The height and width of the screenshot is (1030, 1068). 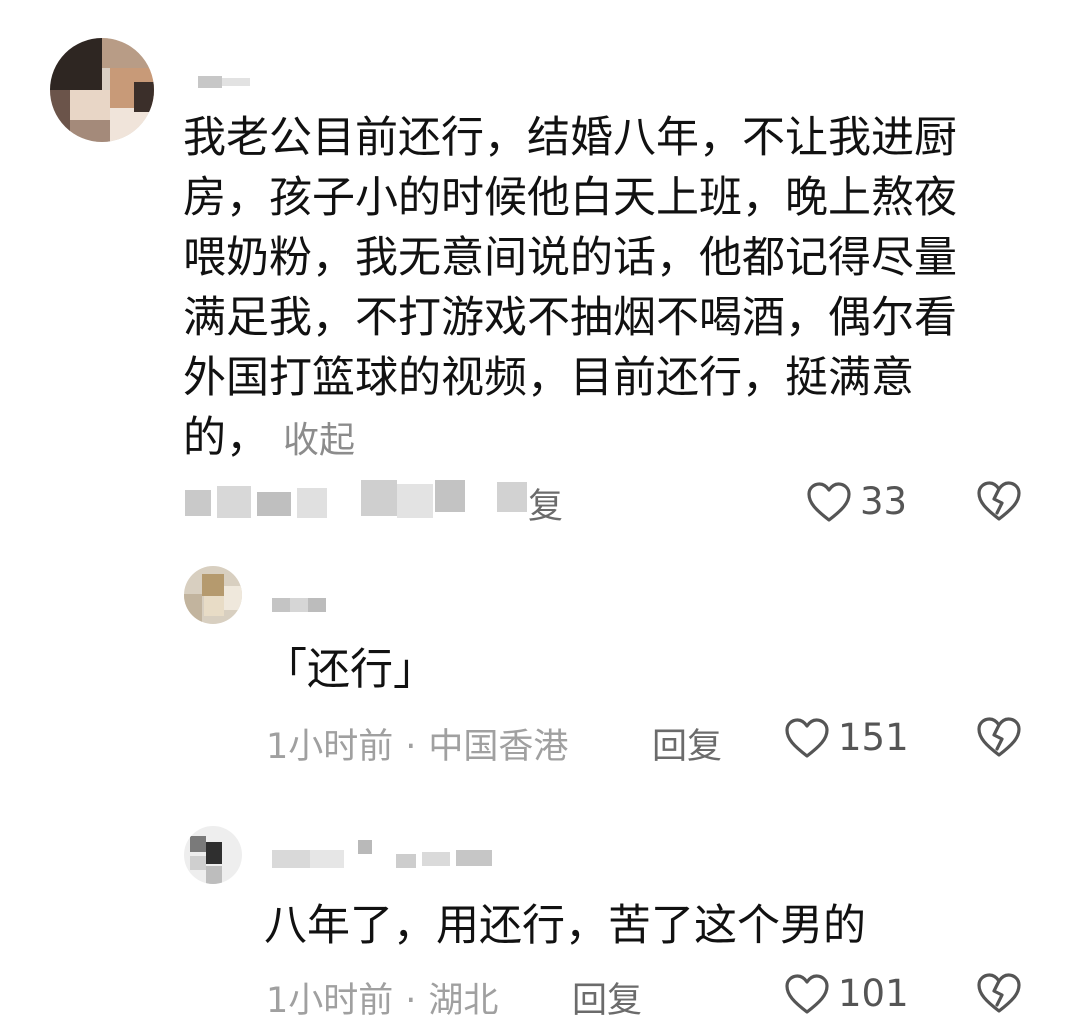 I want to click on reply-meta: 1小时前 · 湖北, so click(x=382, y=997).